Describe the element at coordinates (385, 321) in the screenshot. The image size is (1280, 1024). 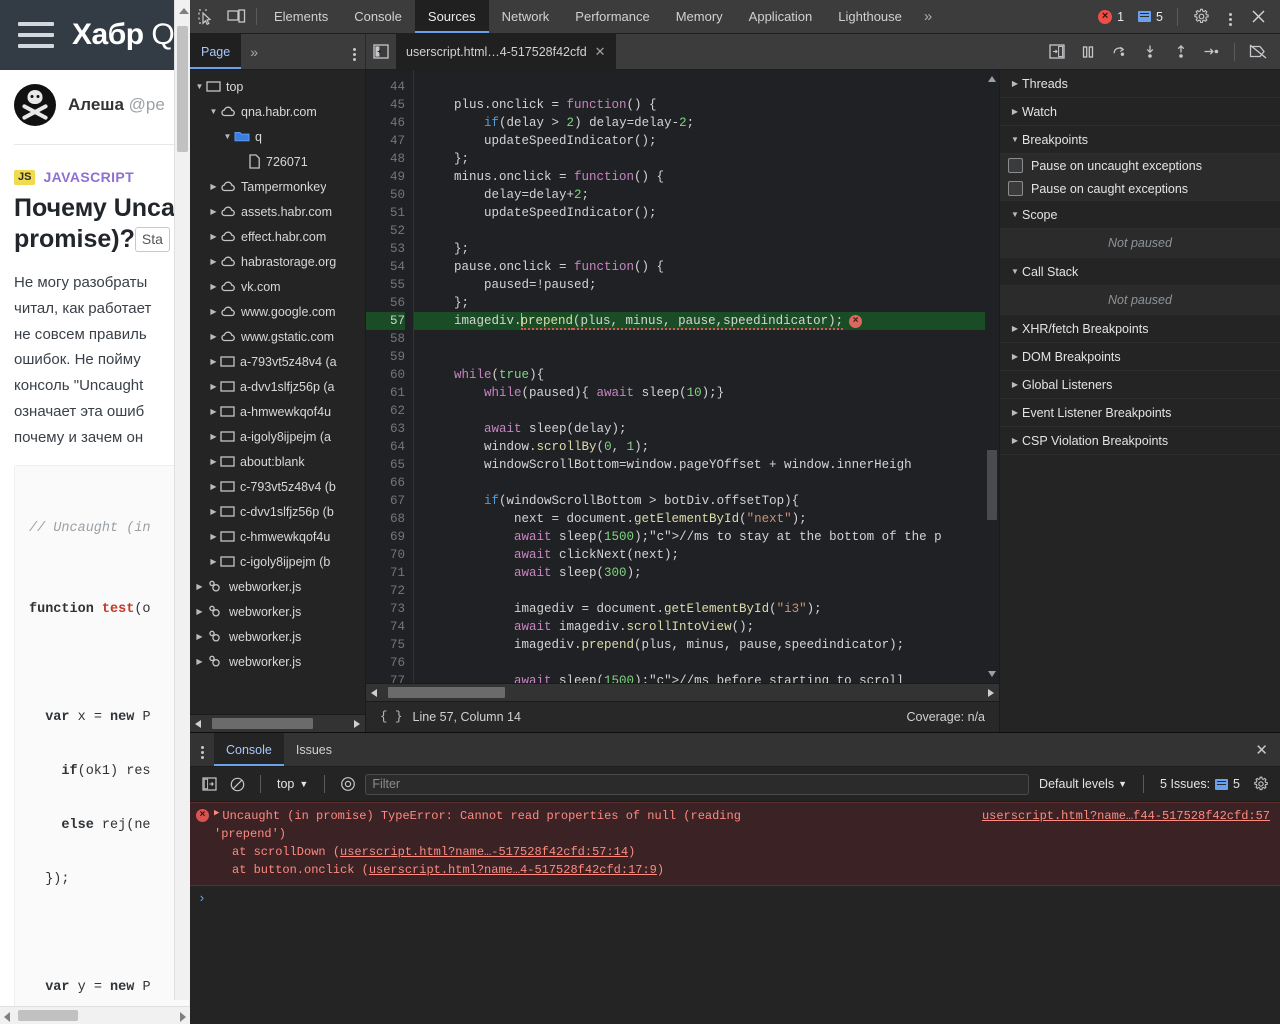
I see `line-number: 57` at that location.